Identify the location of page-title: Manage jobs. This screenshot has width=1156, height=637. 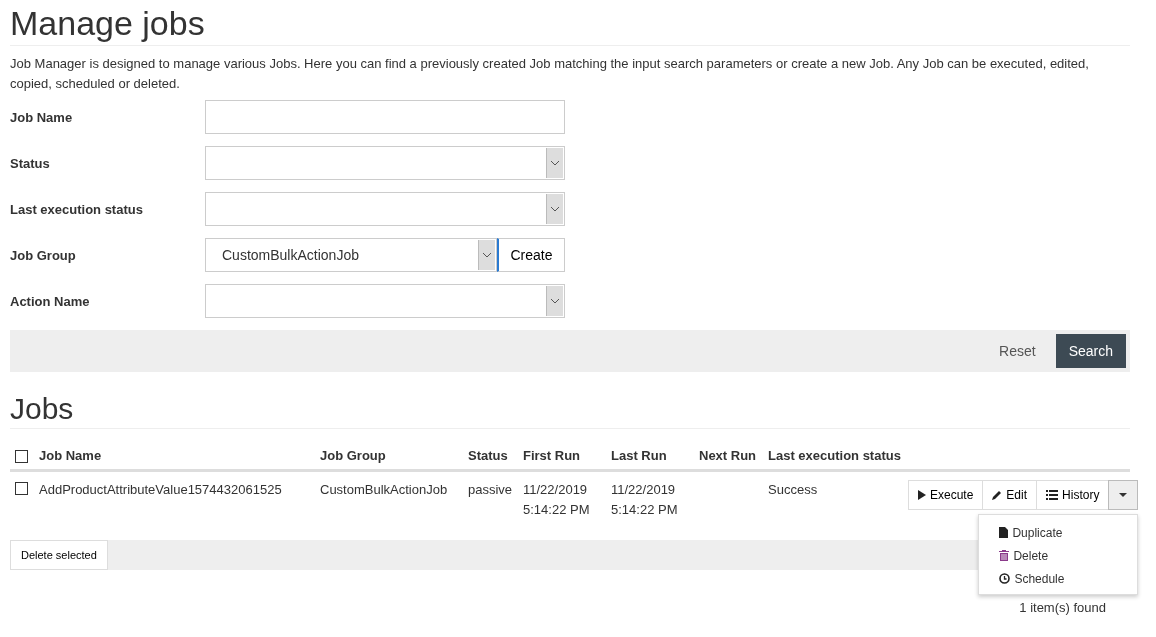
(570, 23).